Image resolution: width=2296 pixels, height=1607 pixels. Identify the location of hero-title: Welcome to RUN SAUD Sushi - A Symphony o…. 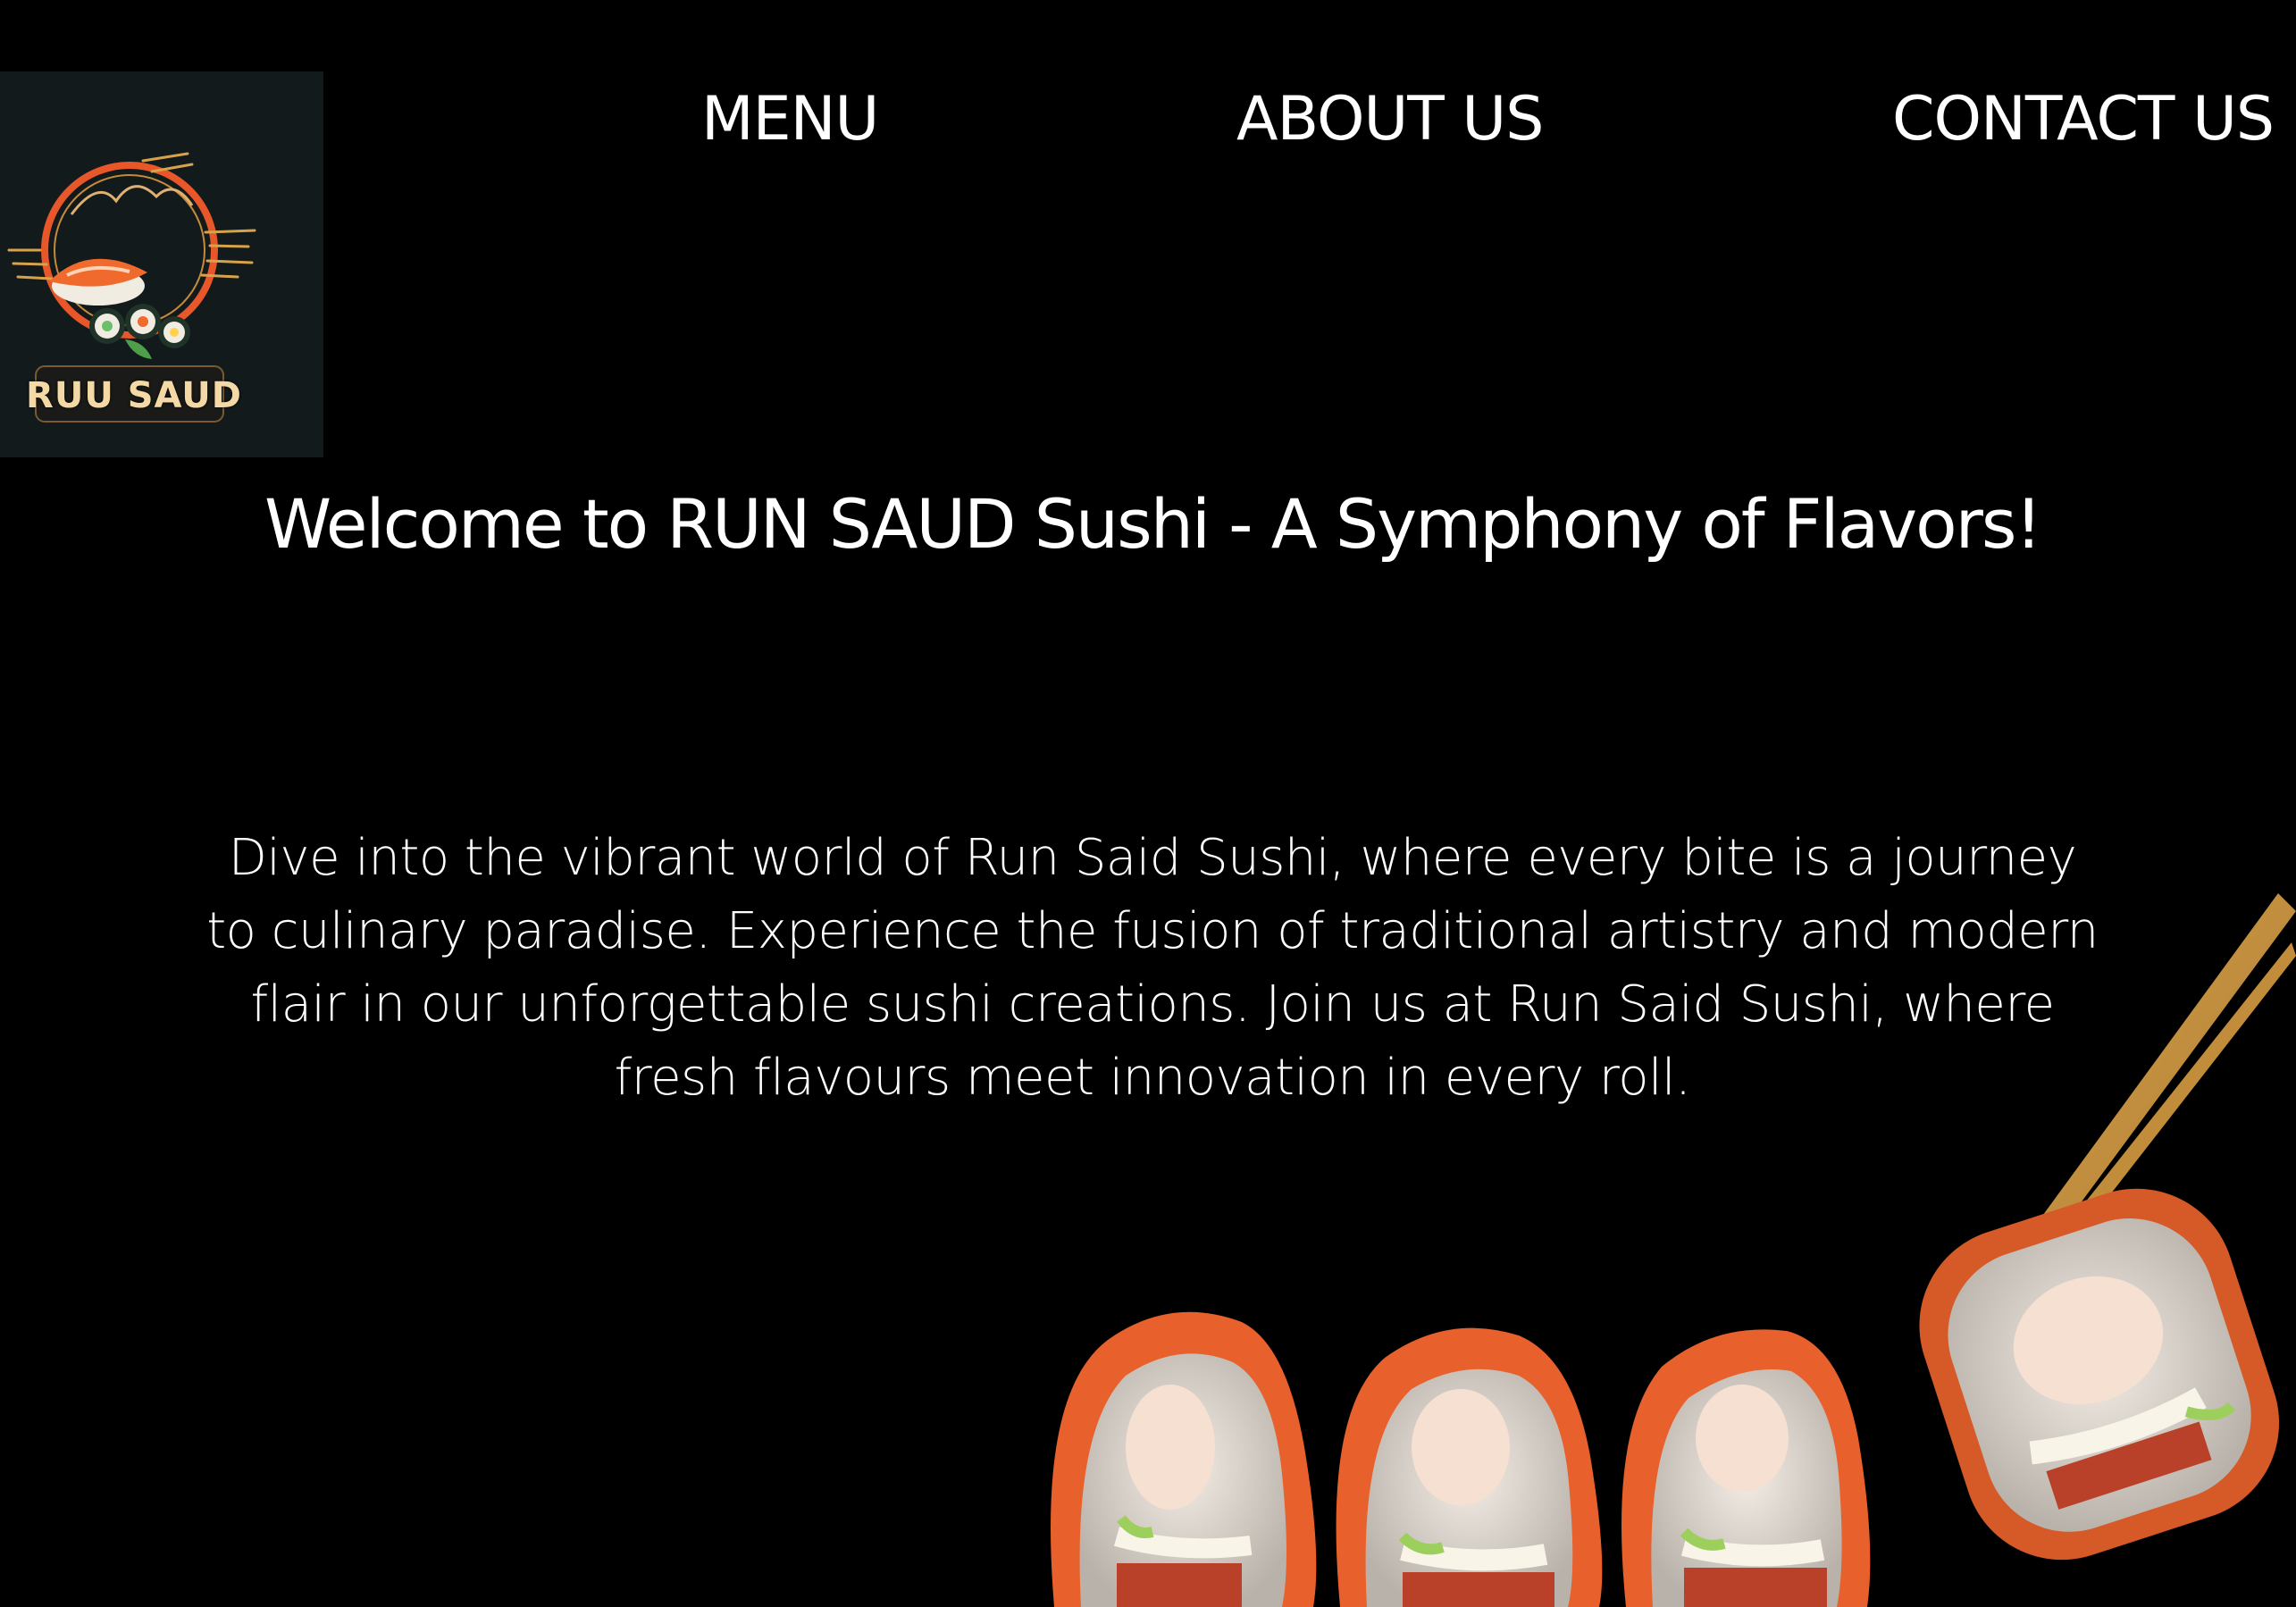
(1153, 524).